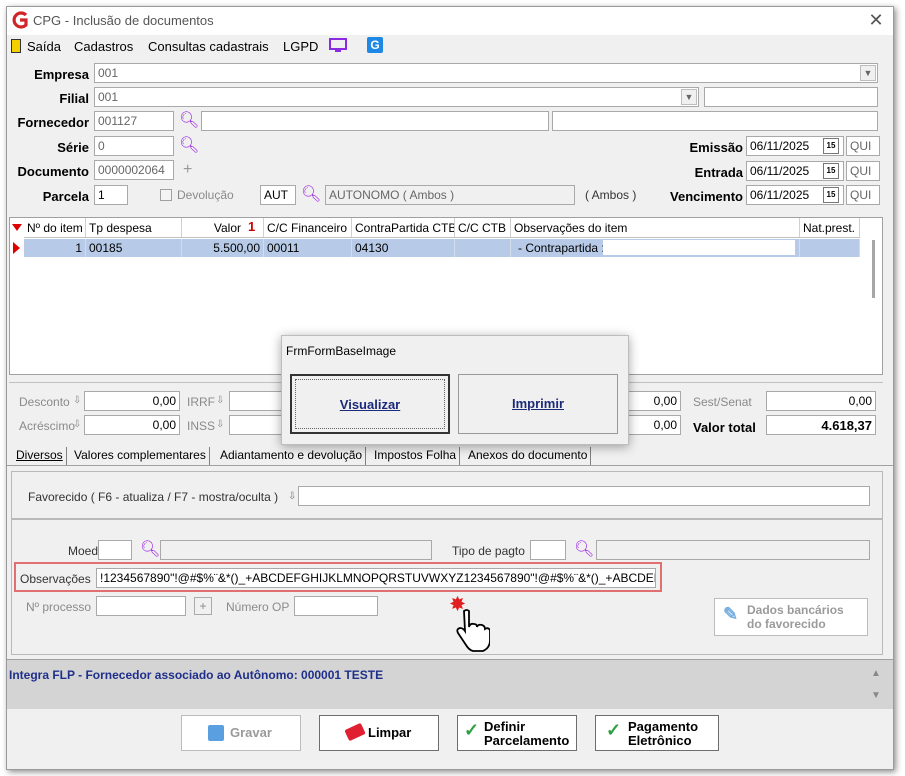  Describe the element at coordinates (731, 614) in the screenshot. I see `pencil-icon: ✎` at that location.